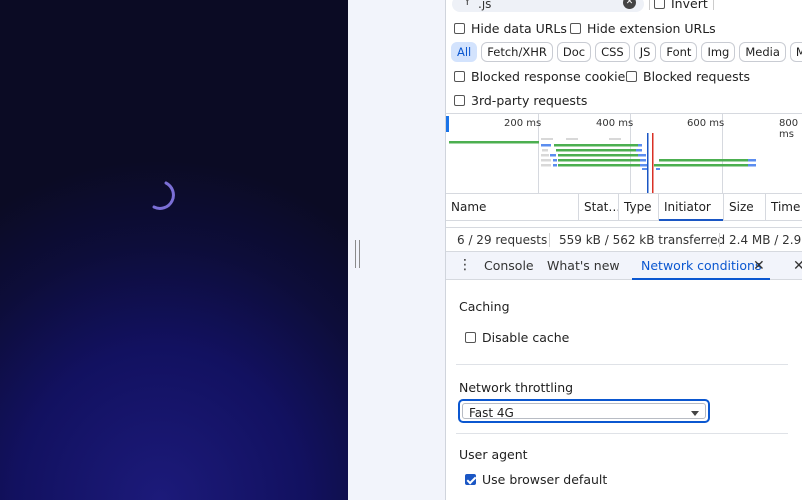 The width and height of the screenshot is (802, 500). I want to click on loading-spinner-icon, so click(163, 195).